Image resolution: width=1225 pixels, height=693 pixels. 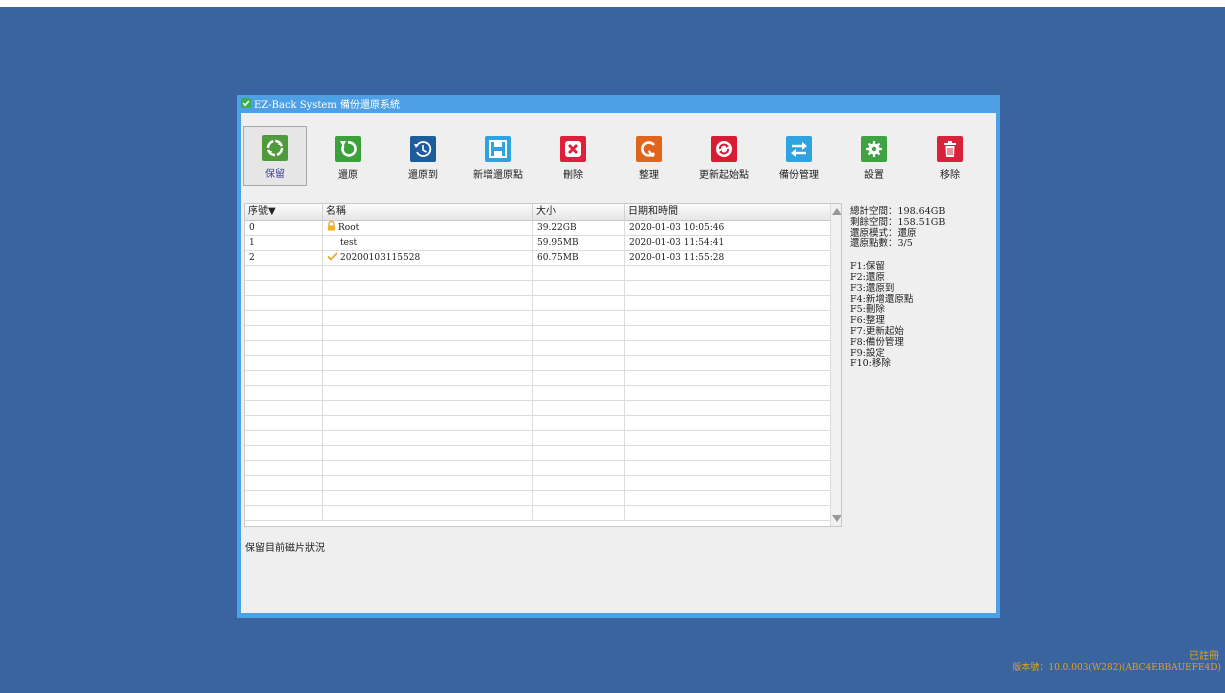 I want to click on toolbar-button-remove: 移除, so click(x=950, y=156).